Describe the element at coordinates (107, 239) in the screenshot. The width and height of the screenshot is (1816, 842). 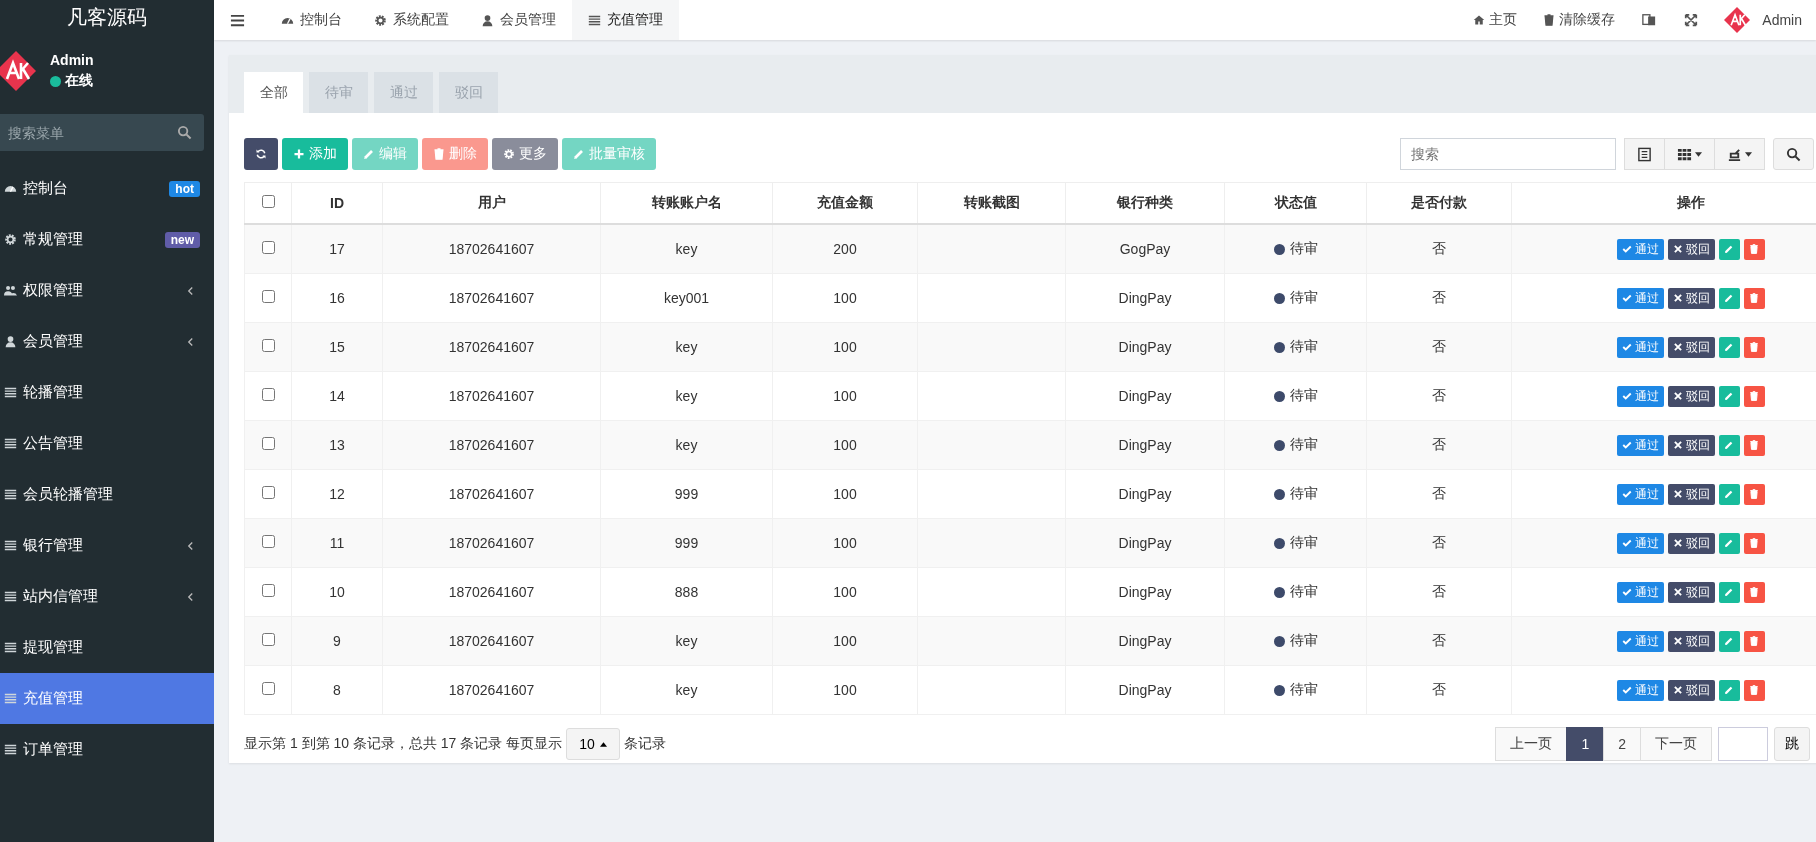
I see `sidebar-item: 常规管理 new` at that location.